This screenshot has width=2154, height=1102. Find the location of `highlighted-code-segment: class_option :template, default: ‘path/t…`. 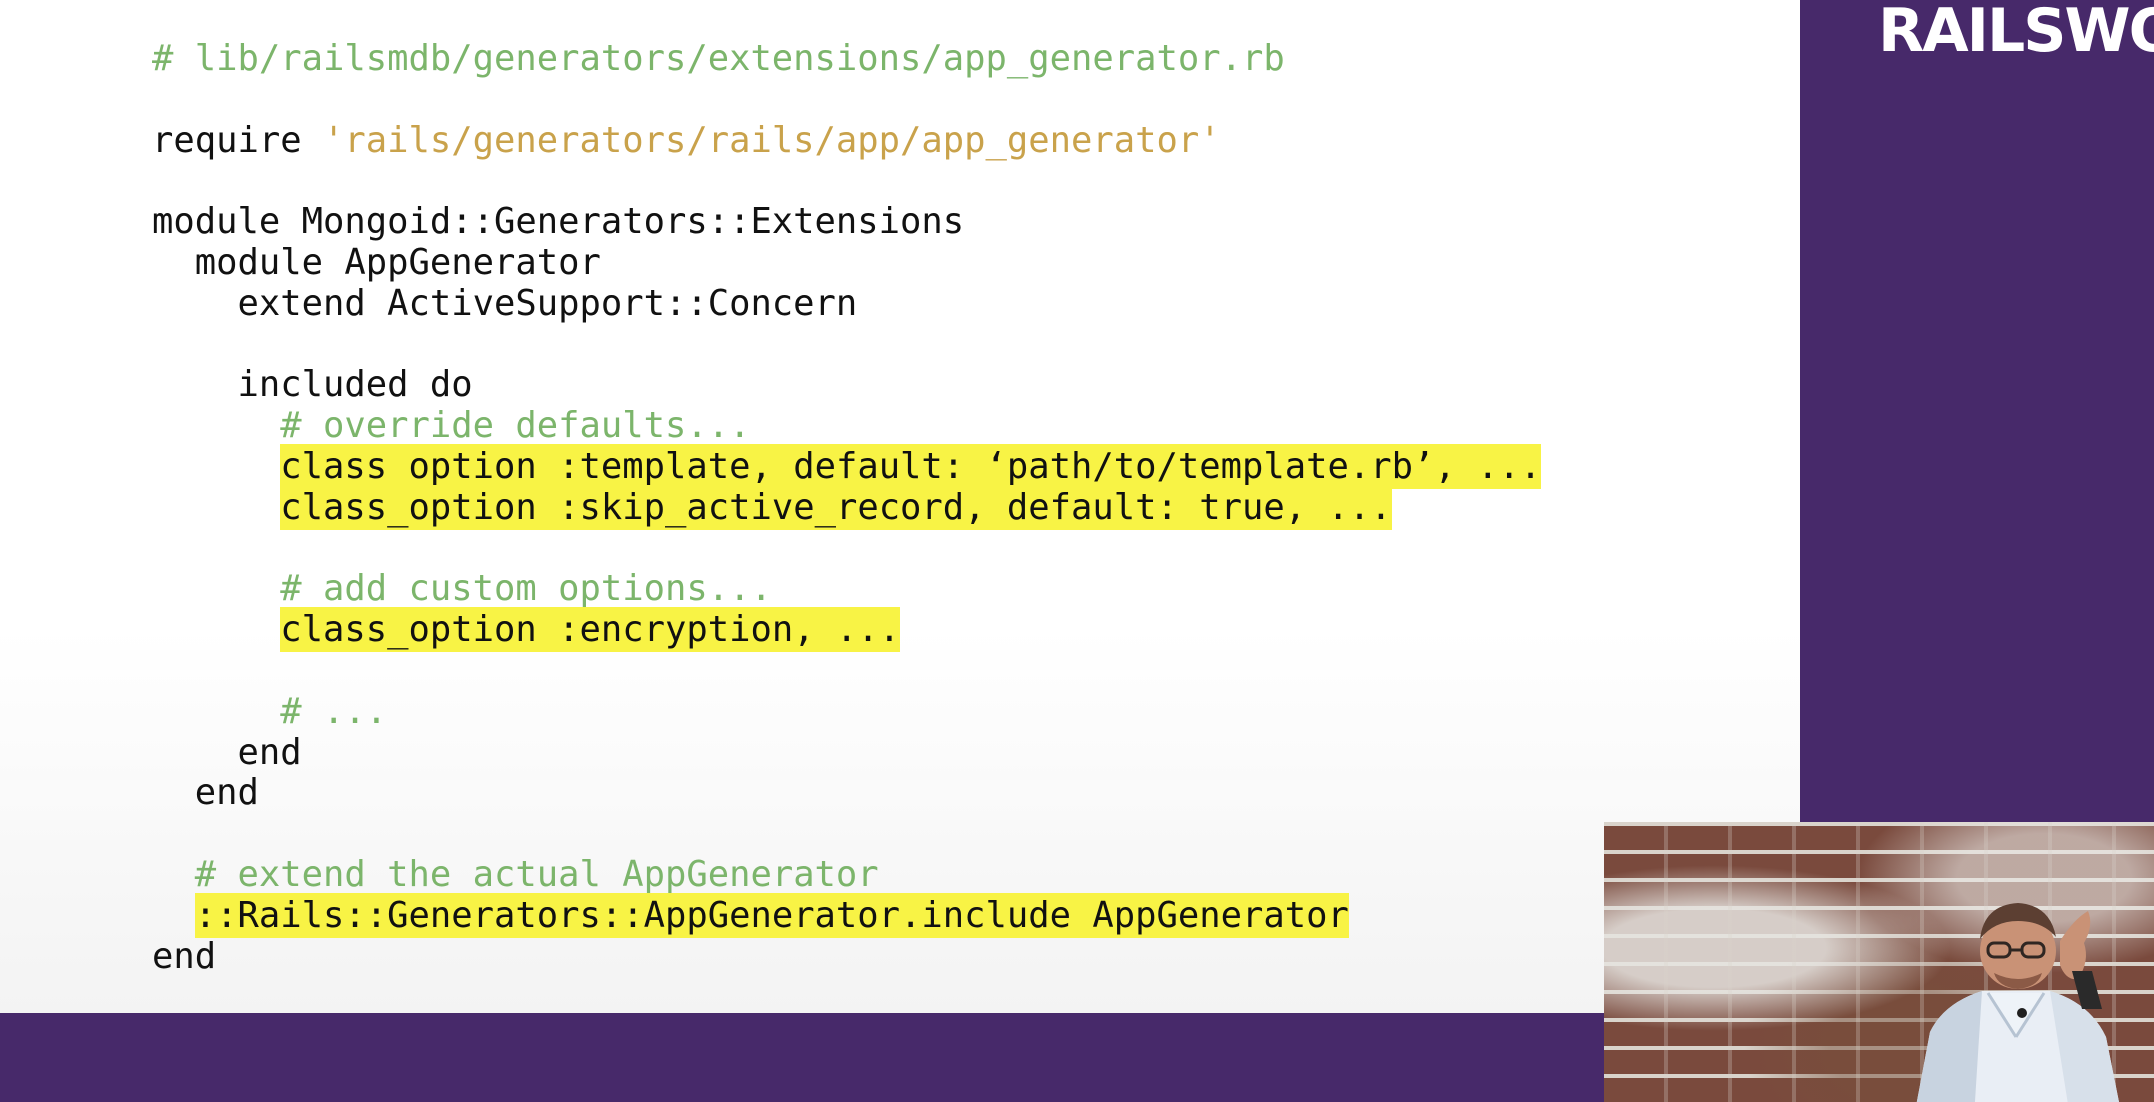

highlighted-code-segment: class_option :template, default: ‘path/t… is located at coordinates (911, 466).